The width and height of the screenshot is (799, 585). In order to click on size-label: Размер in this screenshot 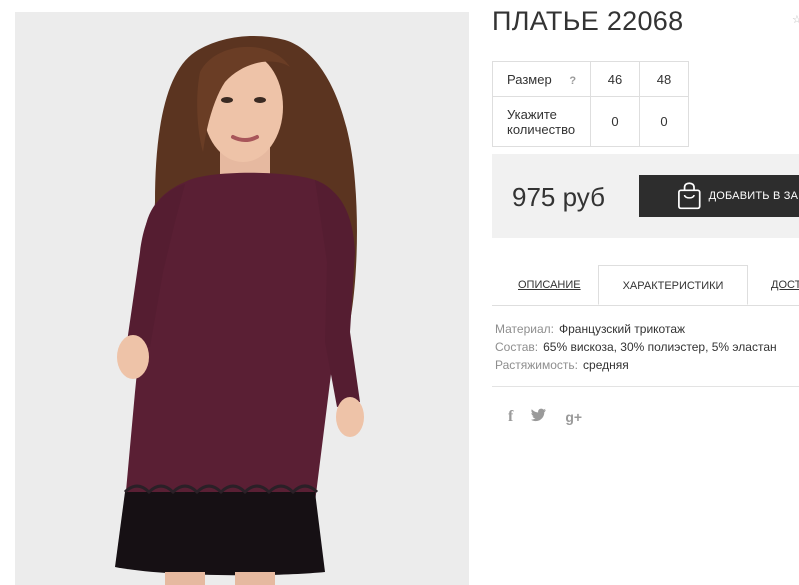, I will do `click(529, 79)`.